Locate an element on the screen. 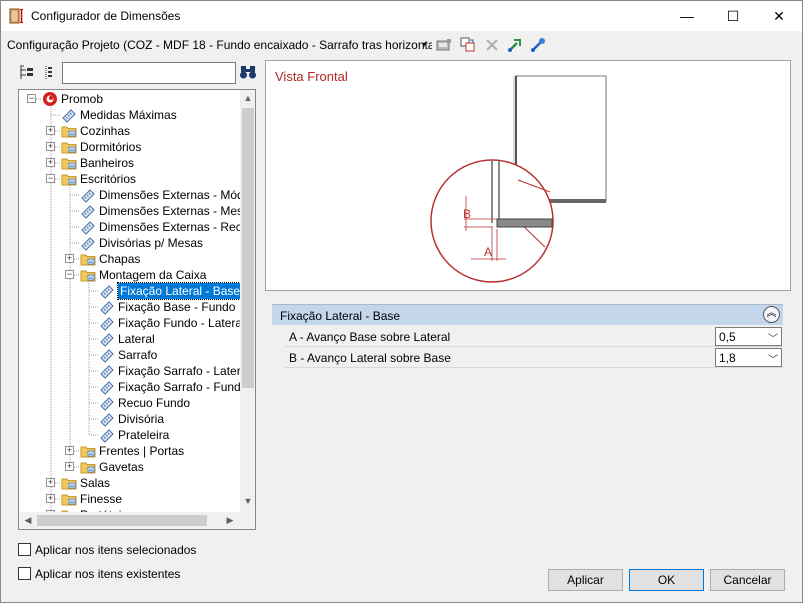  horizontal-scrollbar: ◀ ▶ is located at coordinates (129, 520).